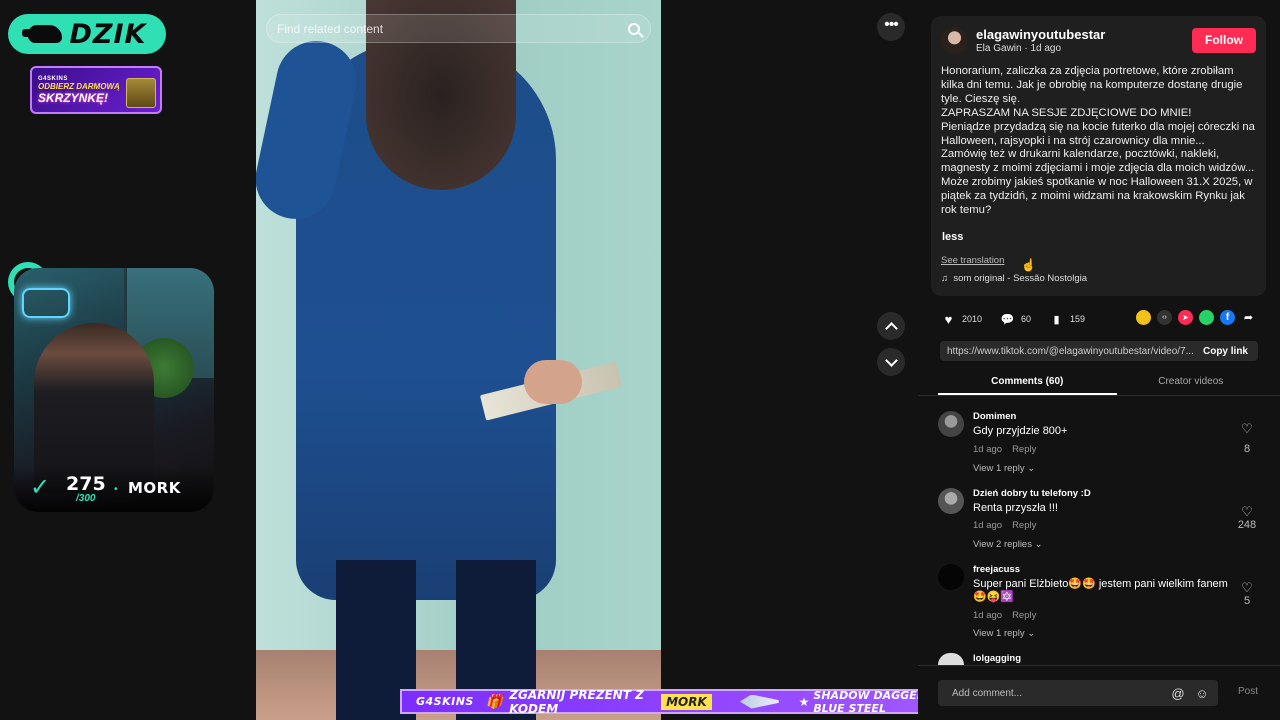 Image resolution: width=1280 pixels, height=720 pixels. I want to click on comment-tabs: Comments (60) Creator videos, so click(1099, 383).